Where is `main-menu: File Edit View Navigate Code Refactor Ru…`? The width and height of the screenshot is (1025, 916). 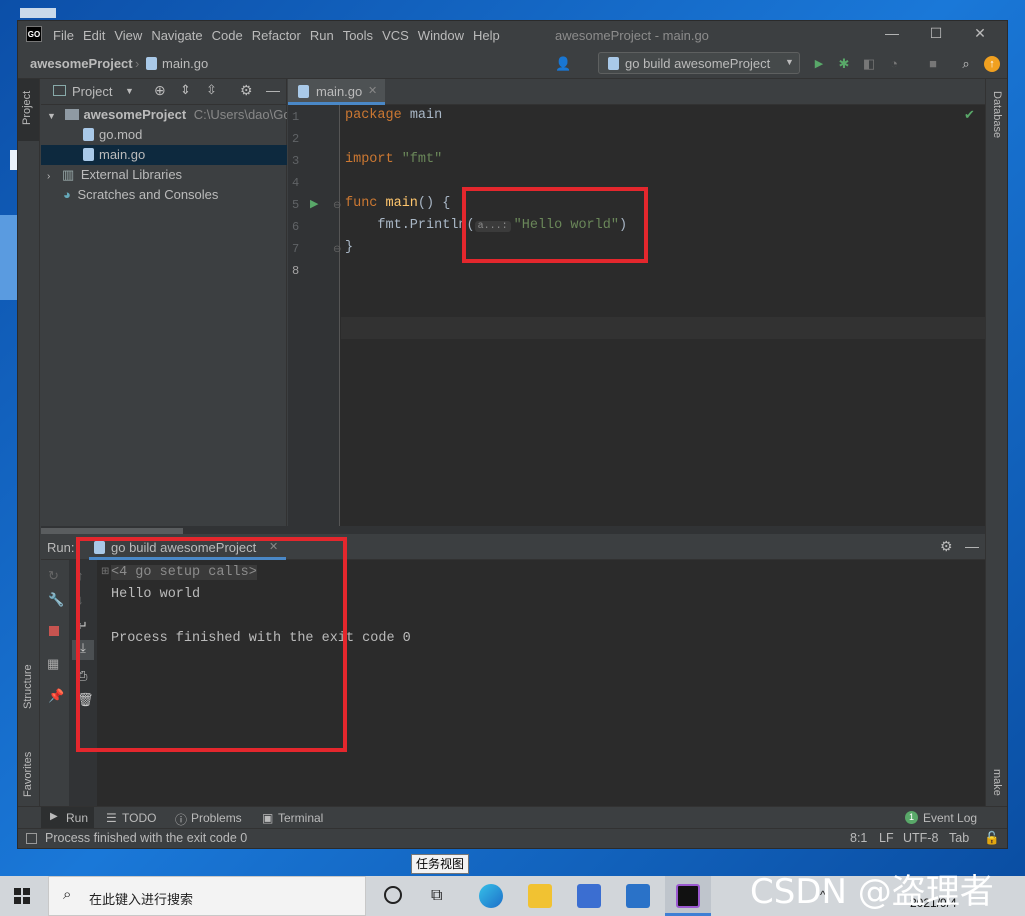 main-menu: File Edit View Navigate Code Refactor Ru… is located at coordinates (281, 35).